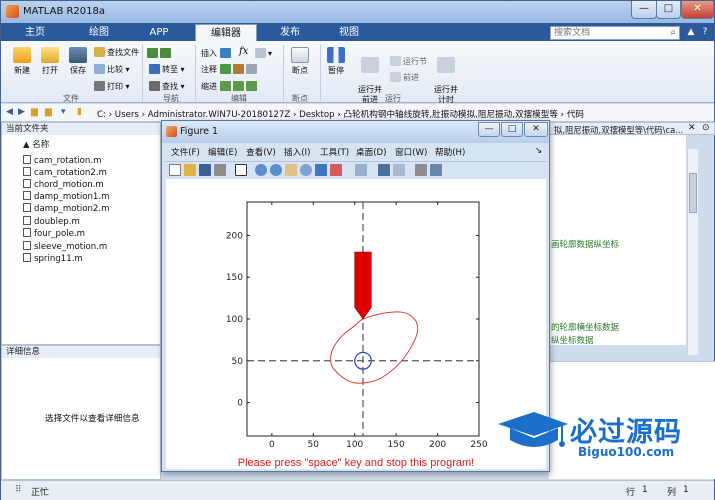  Describe the element at coordinates (190, 170) in the screenshot. I see `open-file-icon` at that location.